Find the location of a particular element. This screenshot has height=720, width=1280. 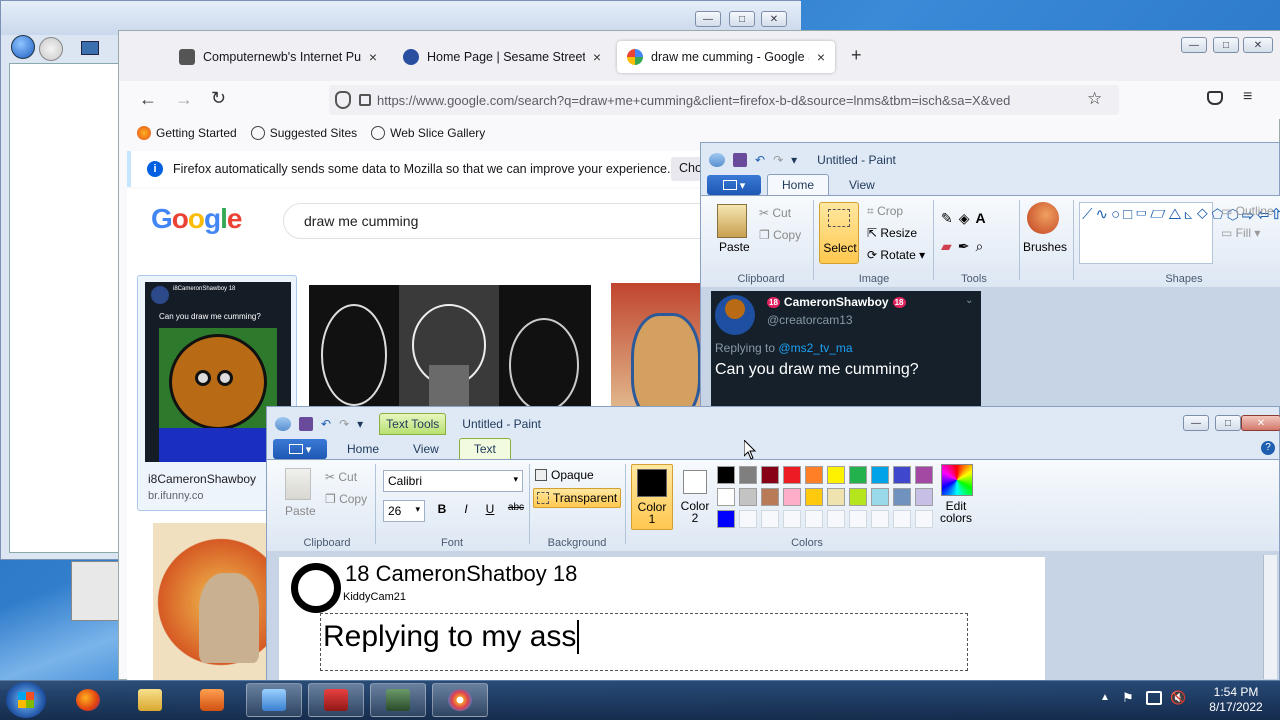

cut-button: ✂ Cut is located at coordinates (775, 213).